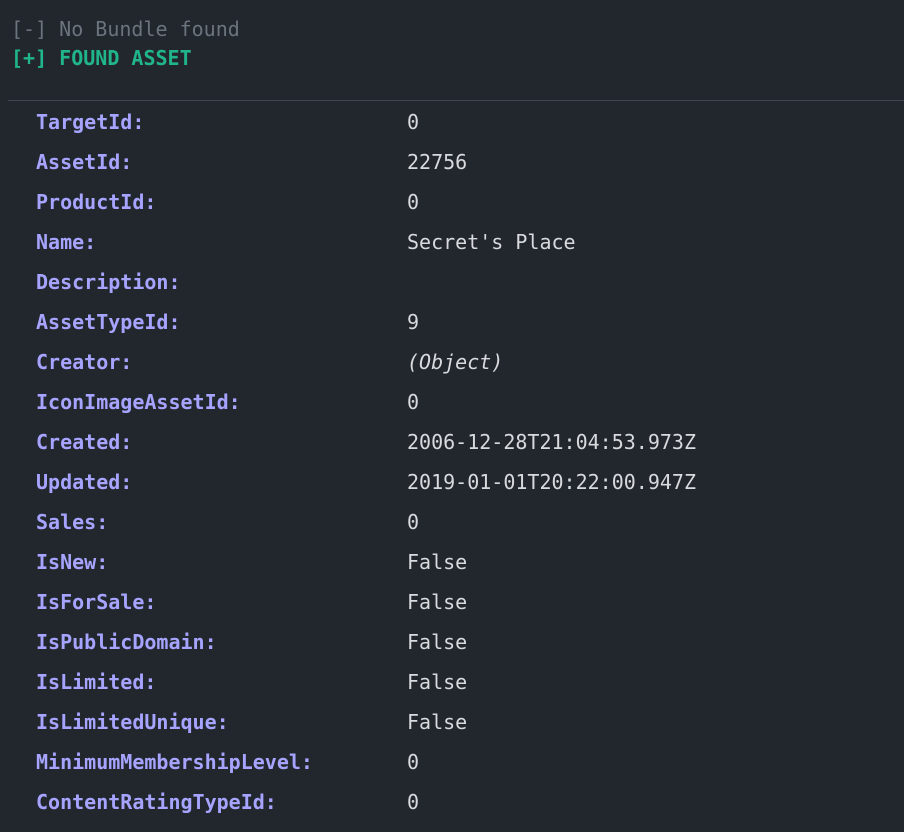  What do you see at coordinates (455, 362) in the screenshot?
I see `property-value: (Object)` at bounding box center [455, 362].